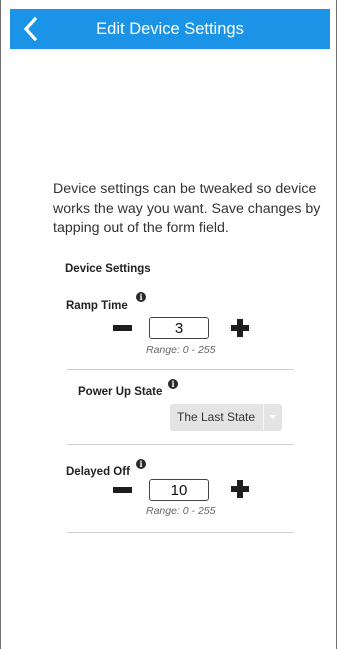 Image resolution: width=339 pixels, height=649 pixels. What do you see at coordinates (216, 417) in the screenshot?
I see `power-up-state-value: The Last State` at bounding box center [216, 417].